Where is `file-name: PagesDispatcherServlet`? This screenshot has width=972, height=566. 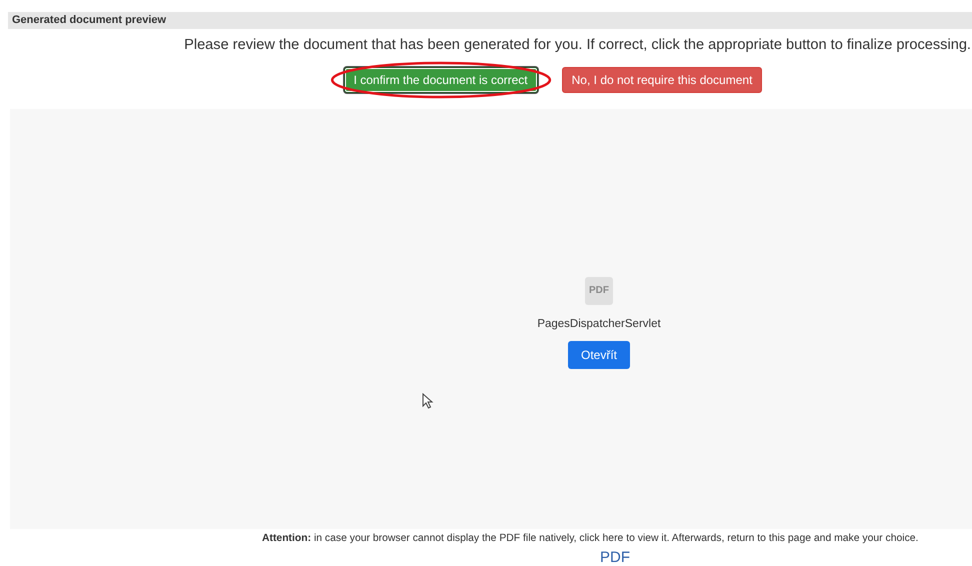 file-name: PagesDispatcherServlet is located at coordinates (599, 324).